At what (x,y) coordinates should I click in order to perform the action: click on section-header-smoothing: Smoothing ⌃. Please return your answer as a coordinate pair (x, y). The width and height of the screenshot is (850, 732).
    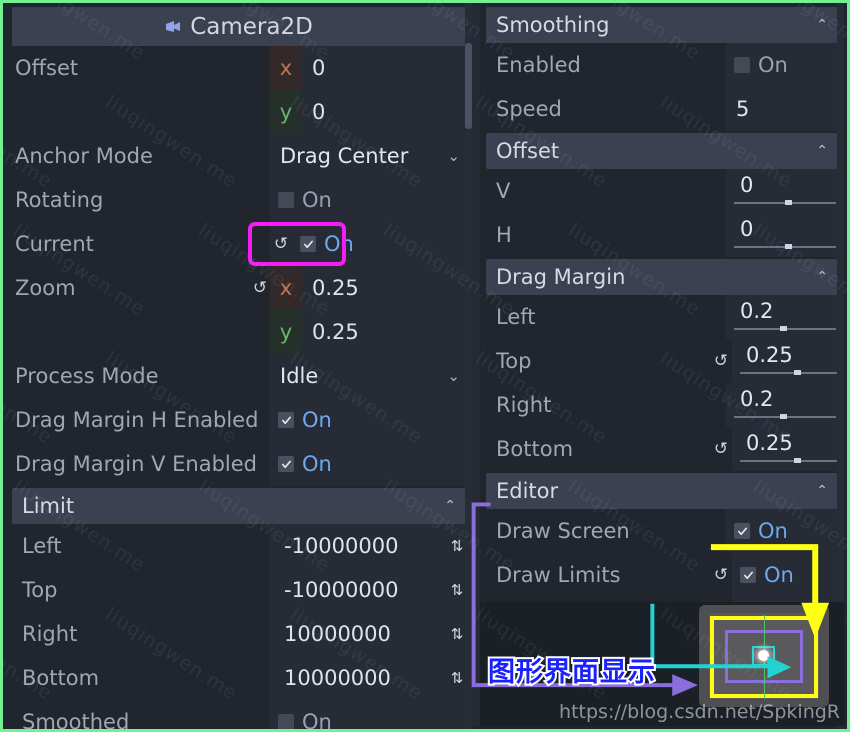
    Looking at the image, I should click on (662, 25).